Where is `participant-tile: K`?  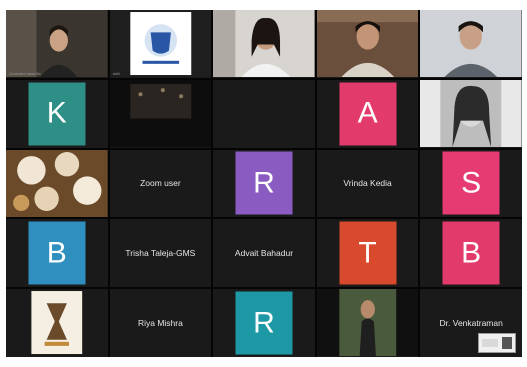
participant-tile: K is located at coordinates (57, 113).